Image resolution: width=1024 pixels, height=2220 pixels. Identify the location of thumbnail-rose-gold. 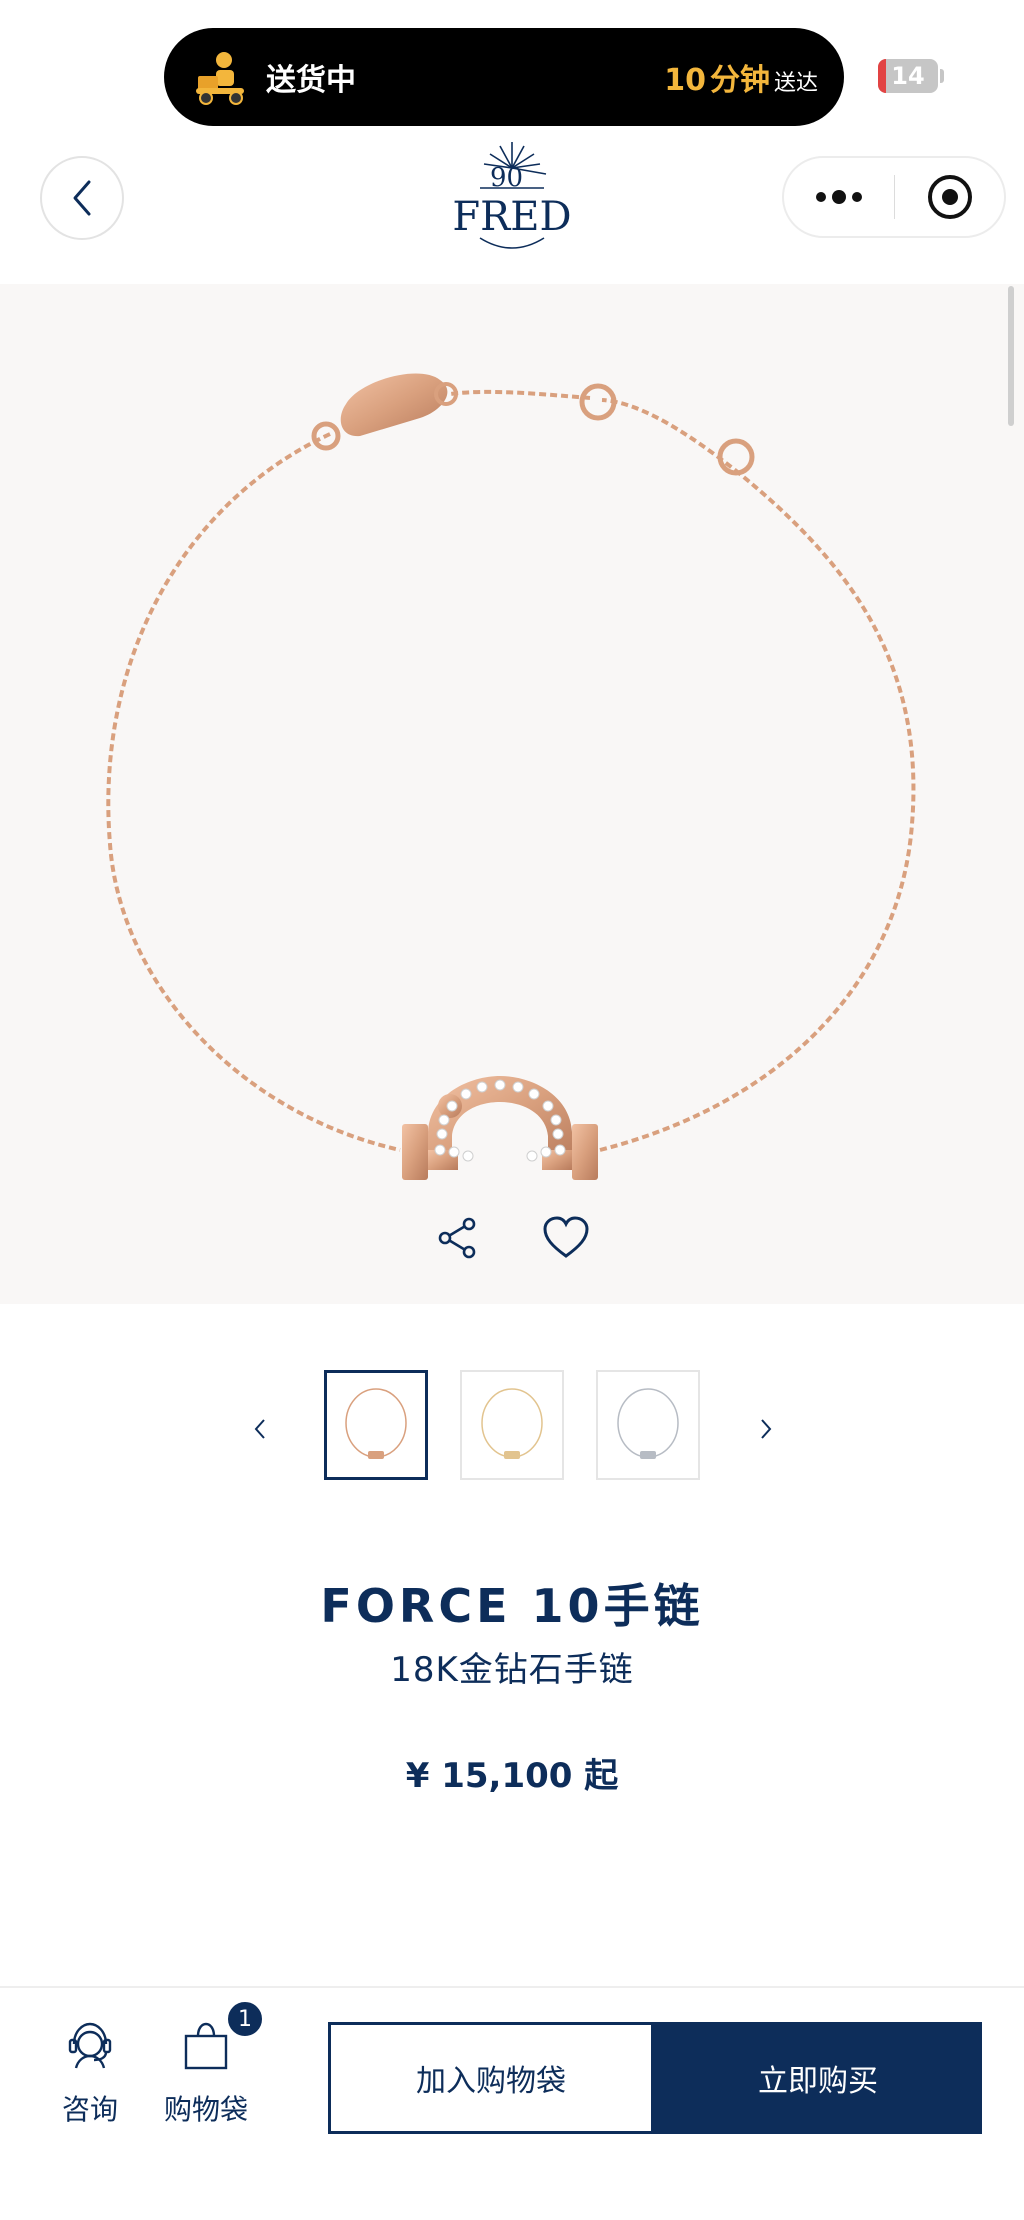
(376, 1425).